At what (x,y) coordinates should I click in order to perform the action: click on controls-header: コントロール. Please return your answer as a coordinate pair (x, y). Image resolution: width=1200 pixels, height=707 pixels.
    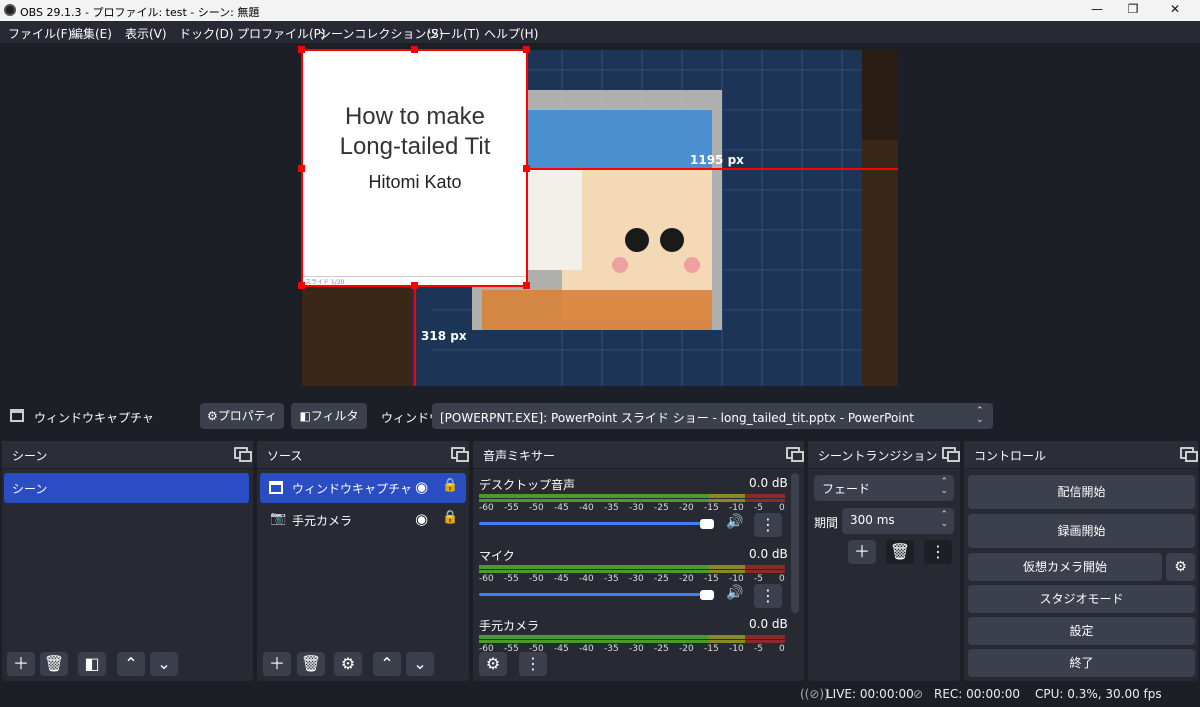
    Looking at the image, I should click on (1081, 455).